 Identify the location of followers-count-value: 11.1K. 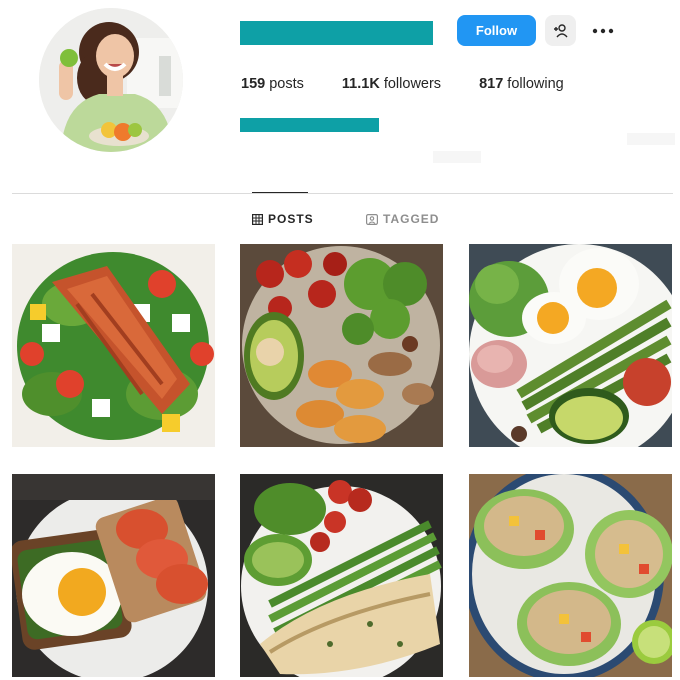
(360, 84).